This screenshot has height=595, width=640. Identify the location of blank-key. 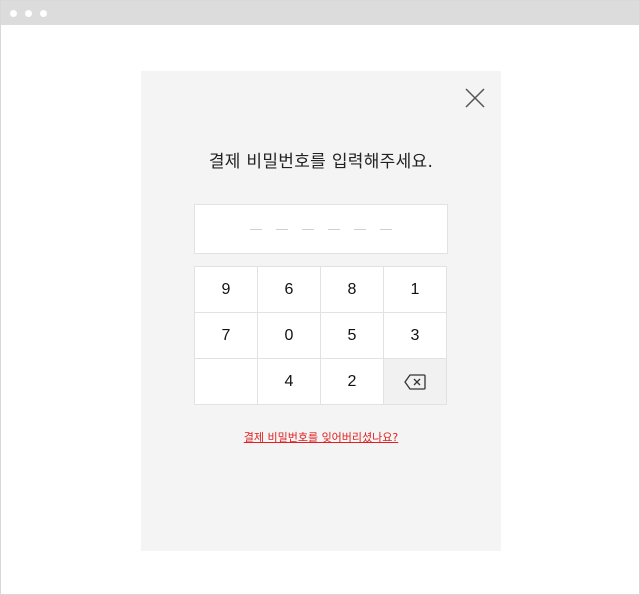
(226, 382).